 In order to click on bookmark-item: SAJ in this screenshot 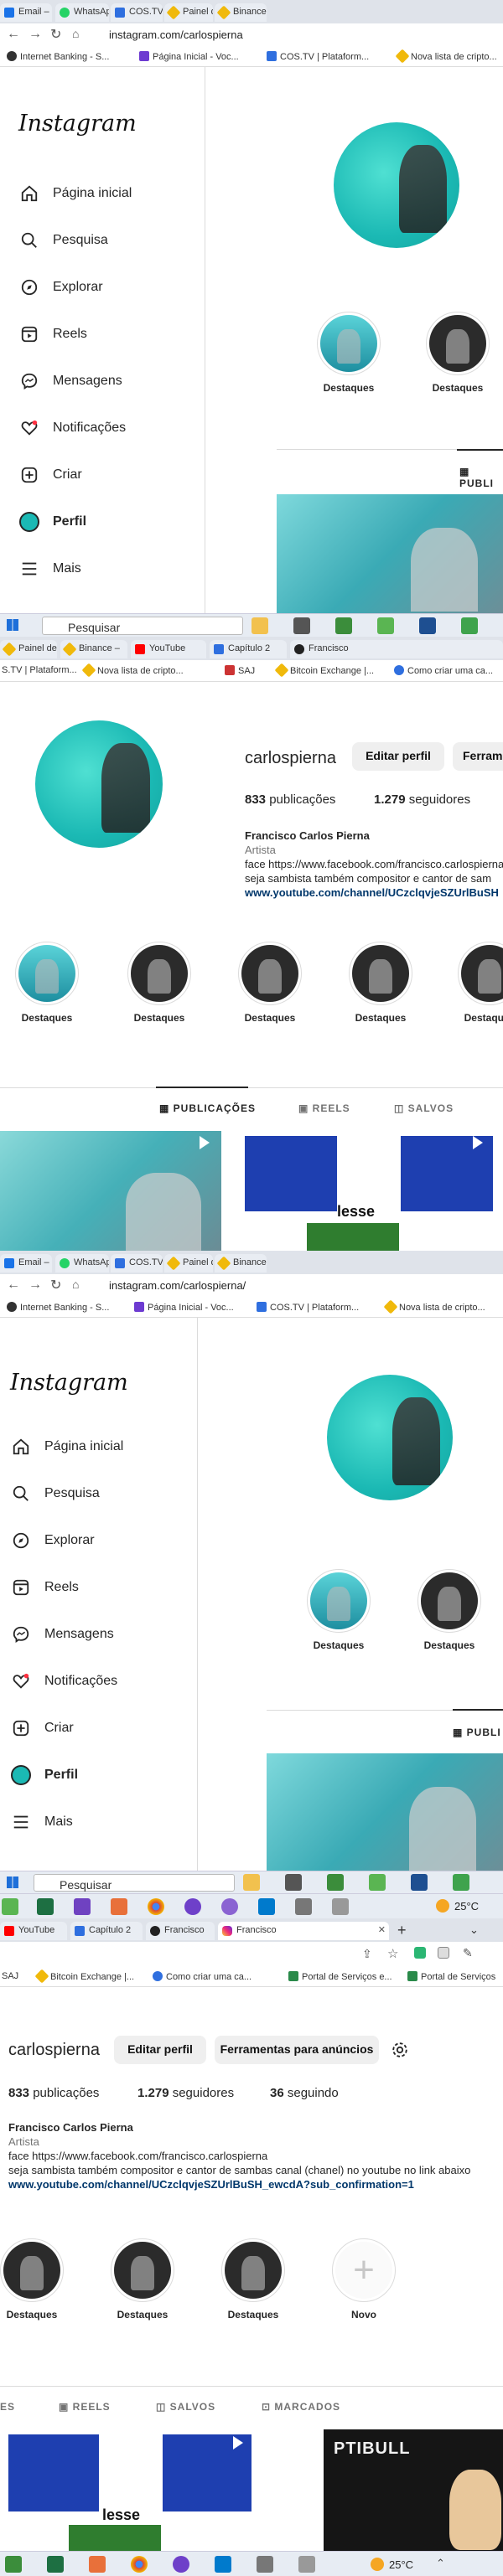, I will do `click(10, 1976)`.